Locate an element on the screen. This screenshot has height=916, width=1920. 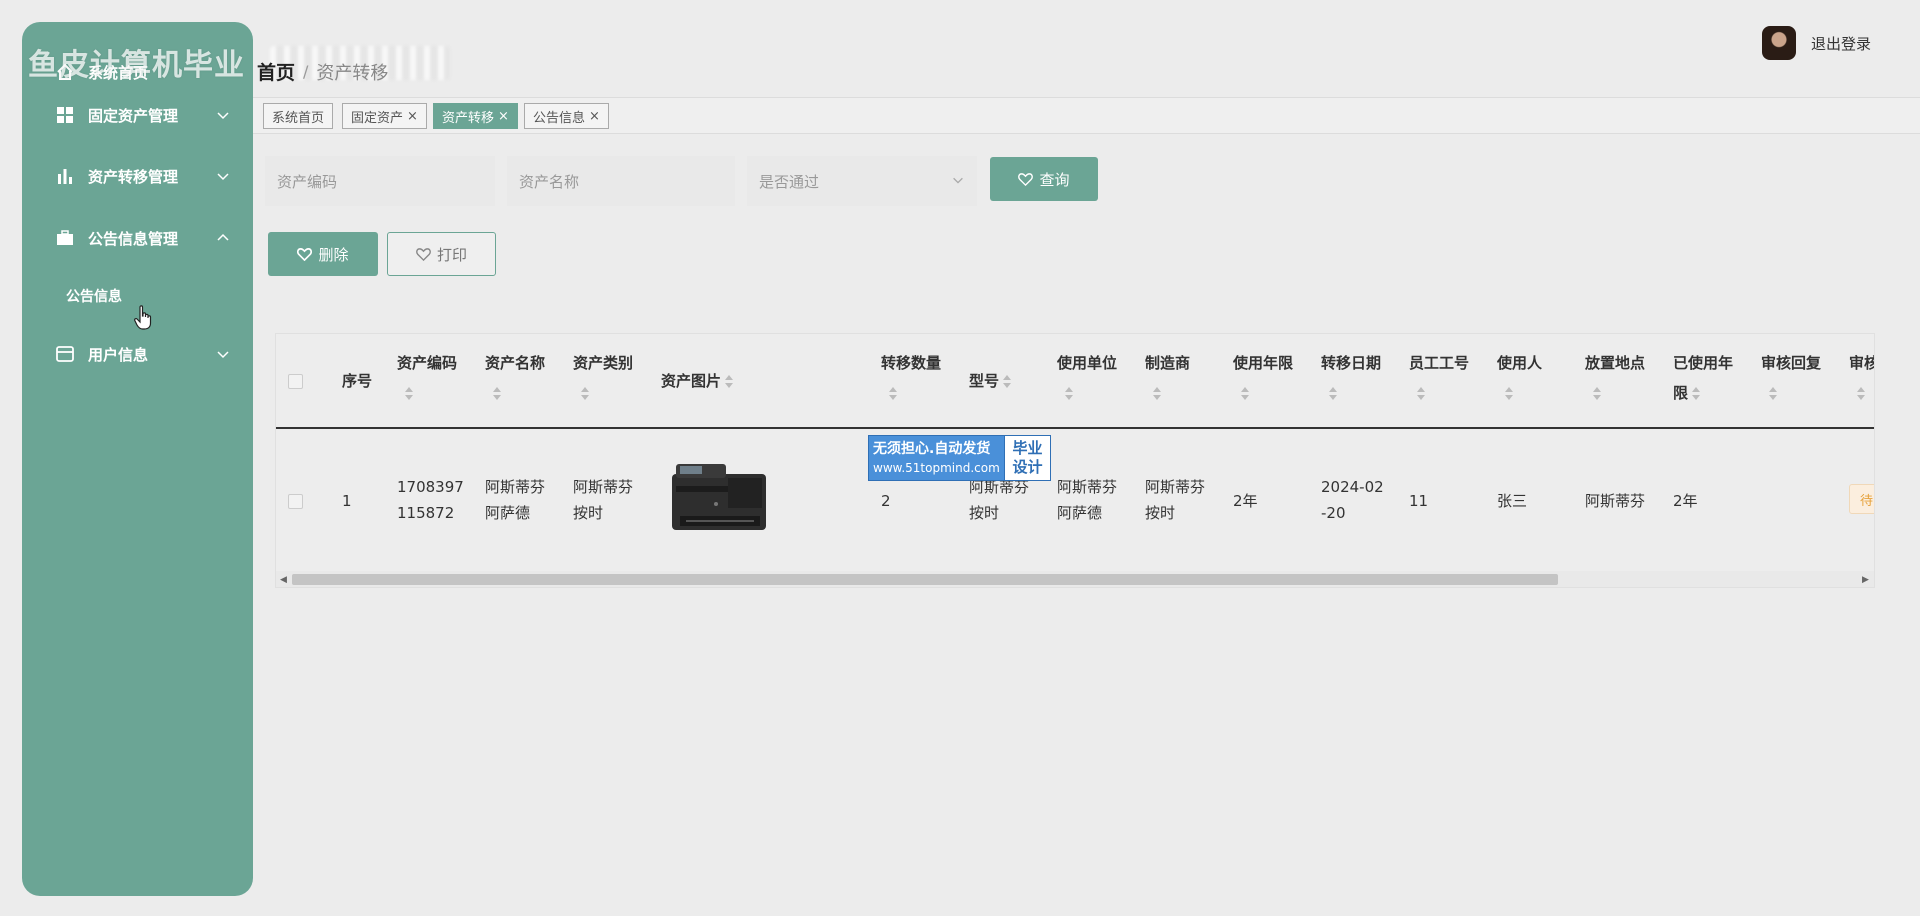
logout-button: 退出登录 is located at coordinates (1841, 43).